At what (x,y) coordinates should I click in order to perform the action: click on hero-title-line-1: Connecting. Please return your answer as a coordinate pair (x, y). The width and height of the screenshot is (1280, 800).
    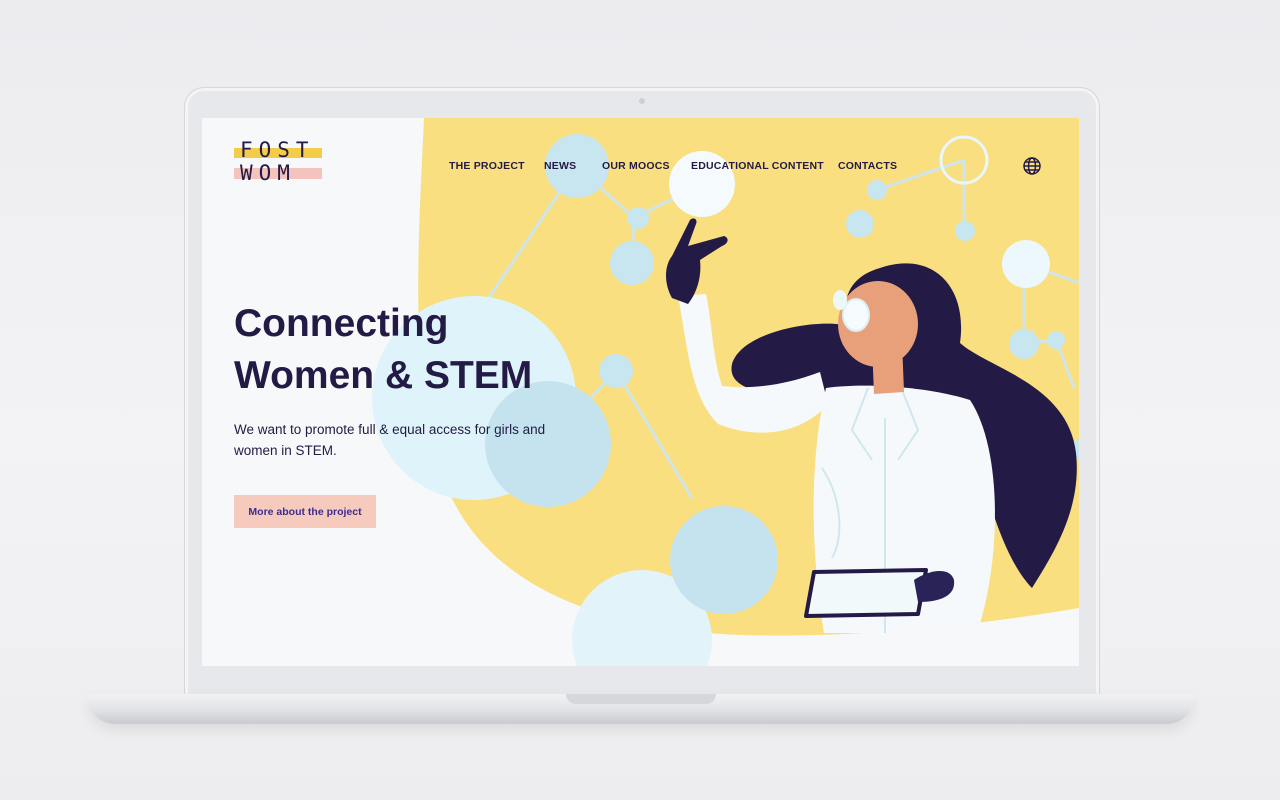
    Looking at the image, I should click on (341, 323).